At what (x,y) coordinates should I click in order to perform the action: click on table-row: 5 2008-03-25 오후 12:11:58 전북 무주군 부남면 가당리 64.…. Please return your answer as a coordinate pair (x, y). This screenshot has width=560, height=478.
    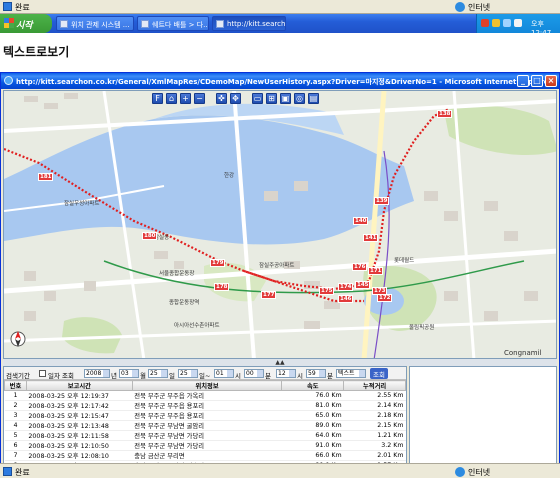
    Looking at the image, I should click on (205, 435).